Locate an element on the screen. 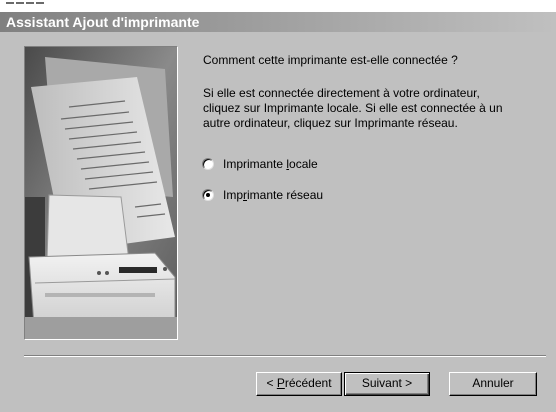 This screenshot has width=556, height=412. back-button: < Précédent is located at coordinates (299, 384).